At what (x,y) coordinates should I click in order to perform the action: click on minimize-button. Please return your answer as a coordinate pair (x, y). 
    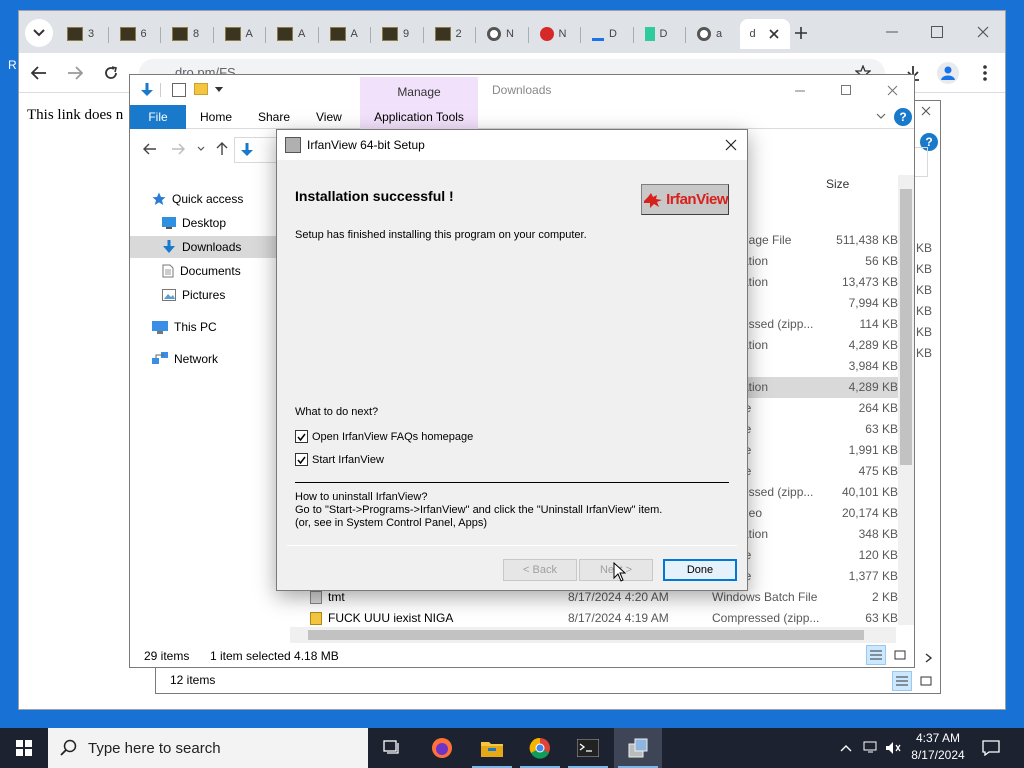
    Looking at the image, I should click on (892, 32).